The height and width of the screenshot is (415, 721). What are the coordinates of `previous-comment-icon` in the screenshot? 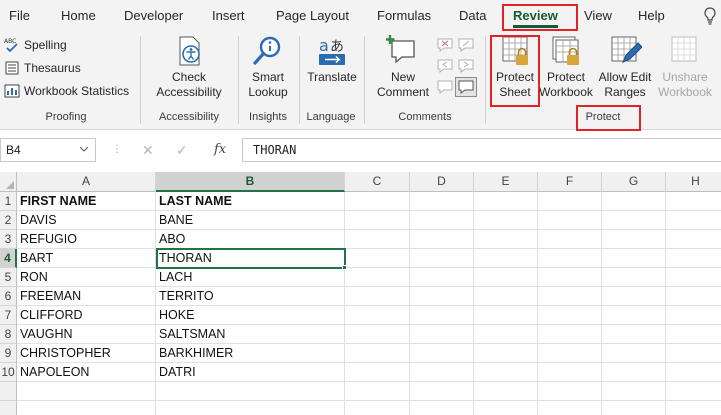 It's located at (445, 66).